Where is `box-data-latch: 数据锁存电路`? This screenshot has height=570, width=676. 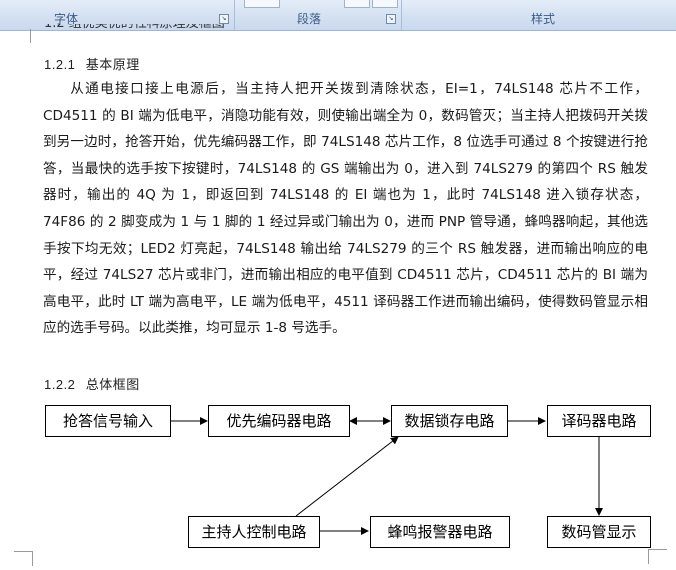 box-data-latch: 数据锁存电路 is located at coordinates (449, 421).